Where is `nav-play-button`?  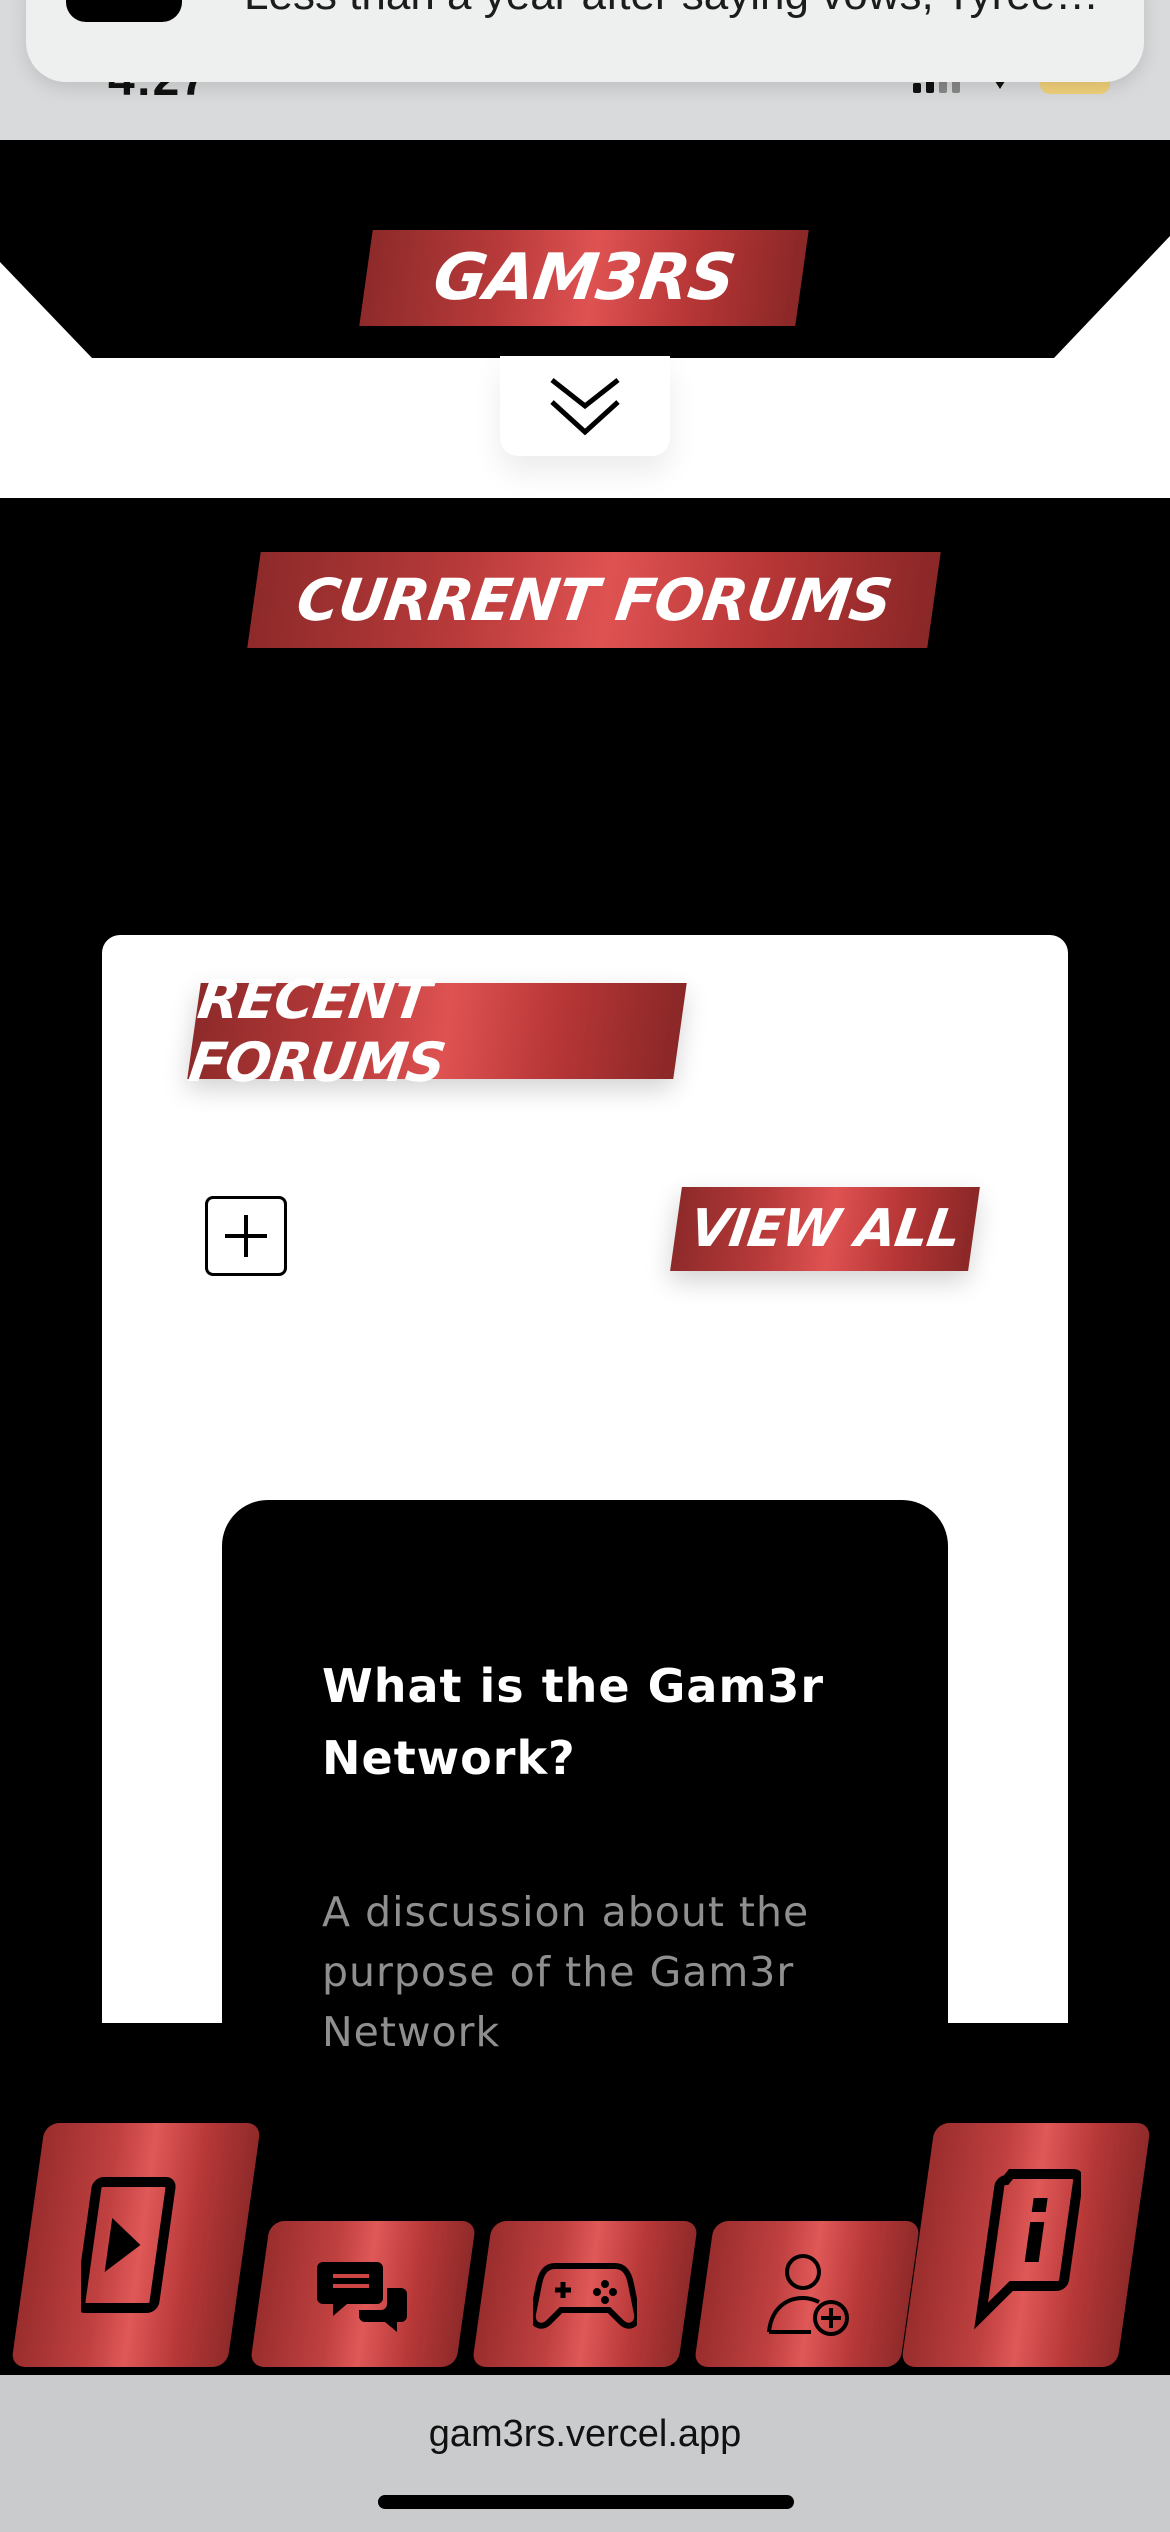
nav-play-button is located at coordinates (136, 2245).